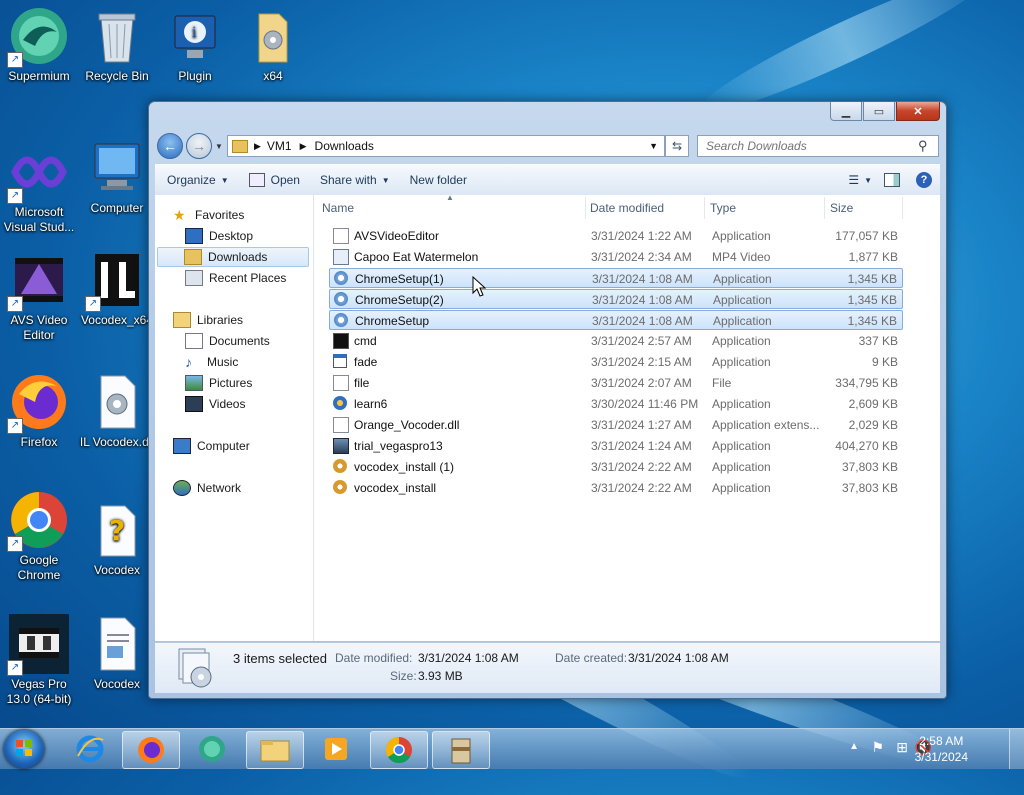 The image size is (1024, 795). I want to click on recycle-bin-icon, so click(117, 36).